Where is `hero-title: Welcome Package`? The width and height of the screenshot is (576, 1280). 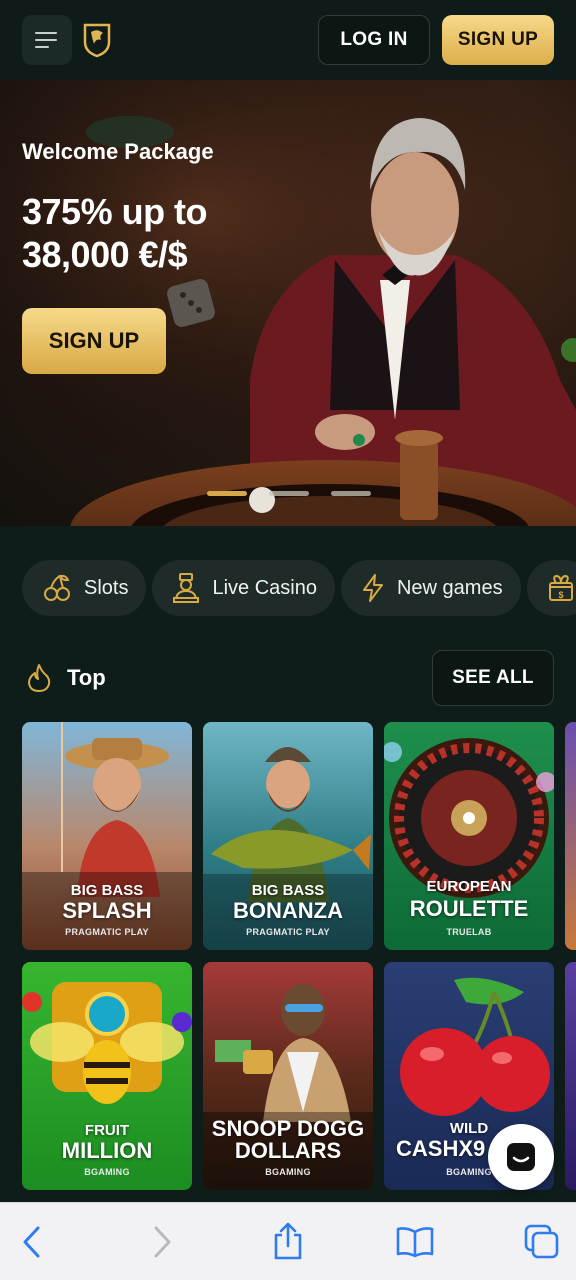
hero-title: Welcome Package is located at coordinates (118, 151).